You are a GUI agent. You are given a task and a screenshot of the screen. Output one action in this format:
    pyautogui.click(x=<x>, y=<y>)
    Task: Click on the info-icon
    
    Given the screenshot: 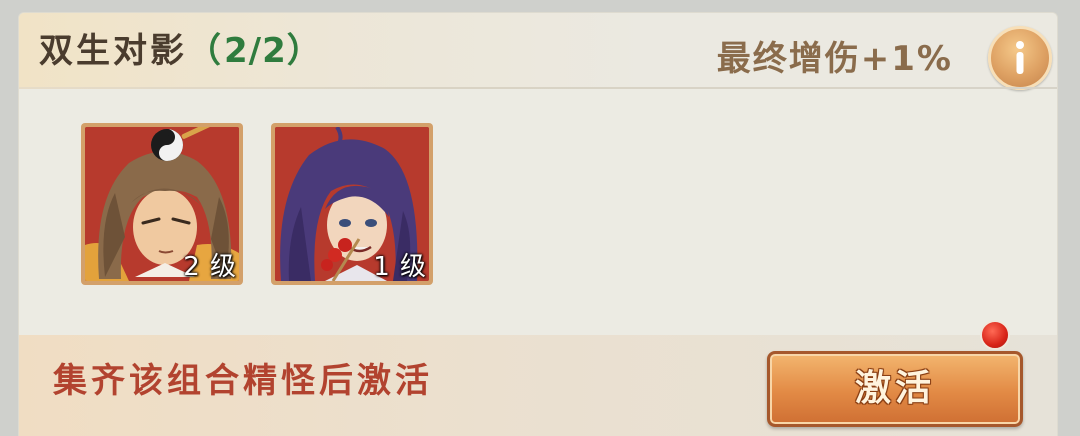 What is the action you would take?
    pyautogui.click(x=1020, y=57)
    